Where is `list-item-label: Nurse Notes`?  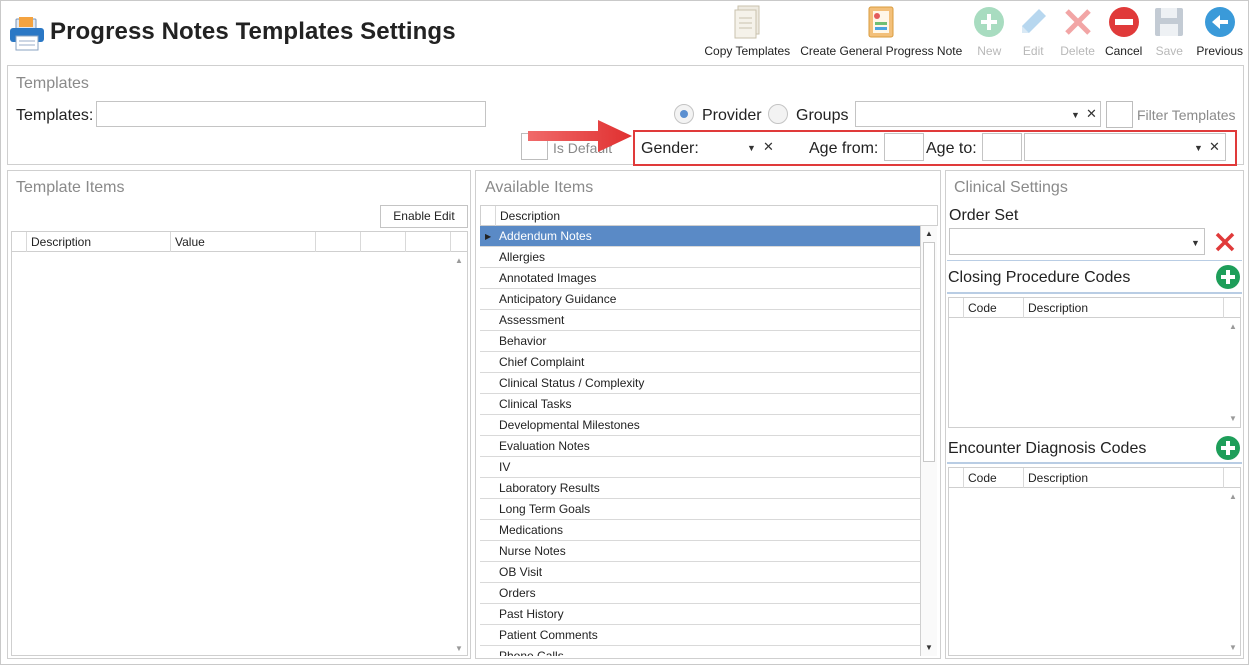
list-item-label: Nurse Notes is located at coordinates (532, 551).